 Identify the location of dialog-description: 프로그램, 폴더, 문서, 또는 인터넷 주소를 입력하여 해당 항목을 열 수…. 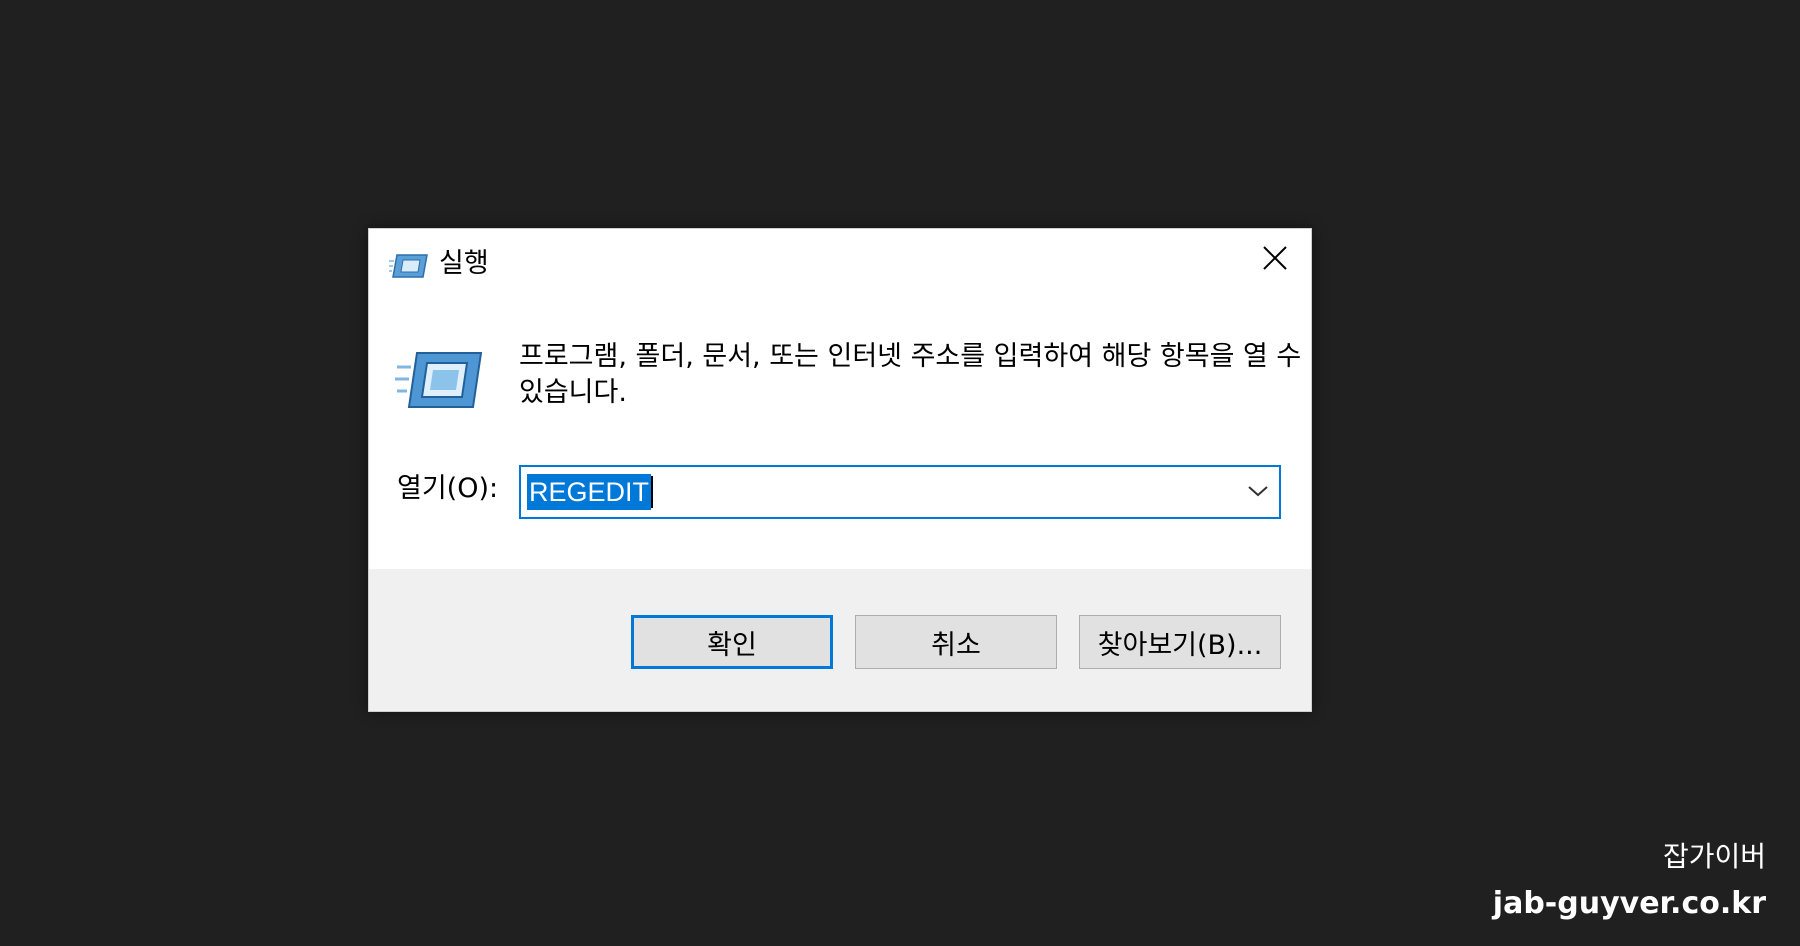
(910, 374).